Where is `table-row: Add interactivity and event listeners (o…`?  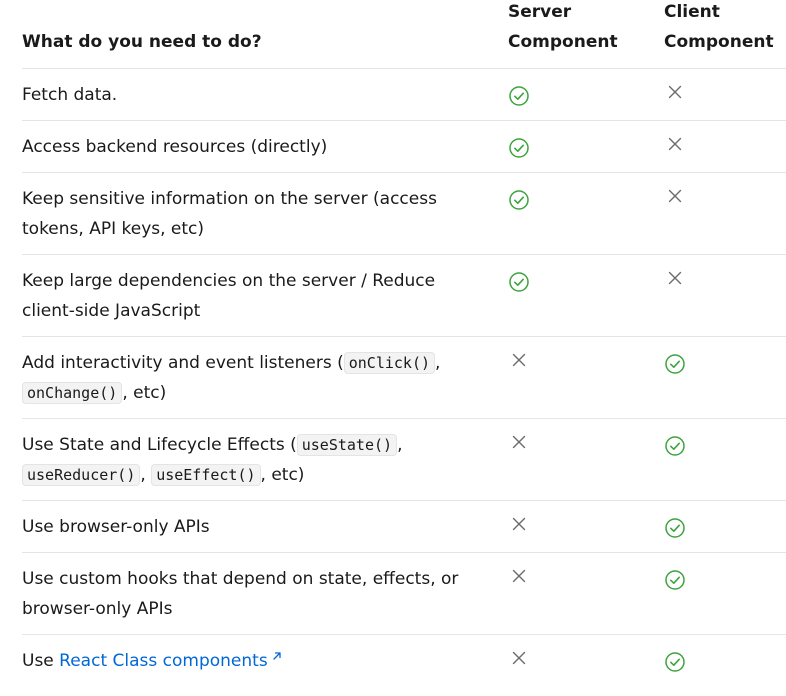
table-row: Add interactivity and event listeners (o… is located at coordinates (404, 378).